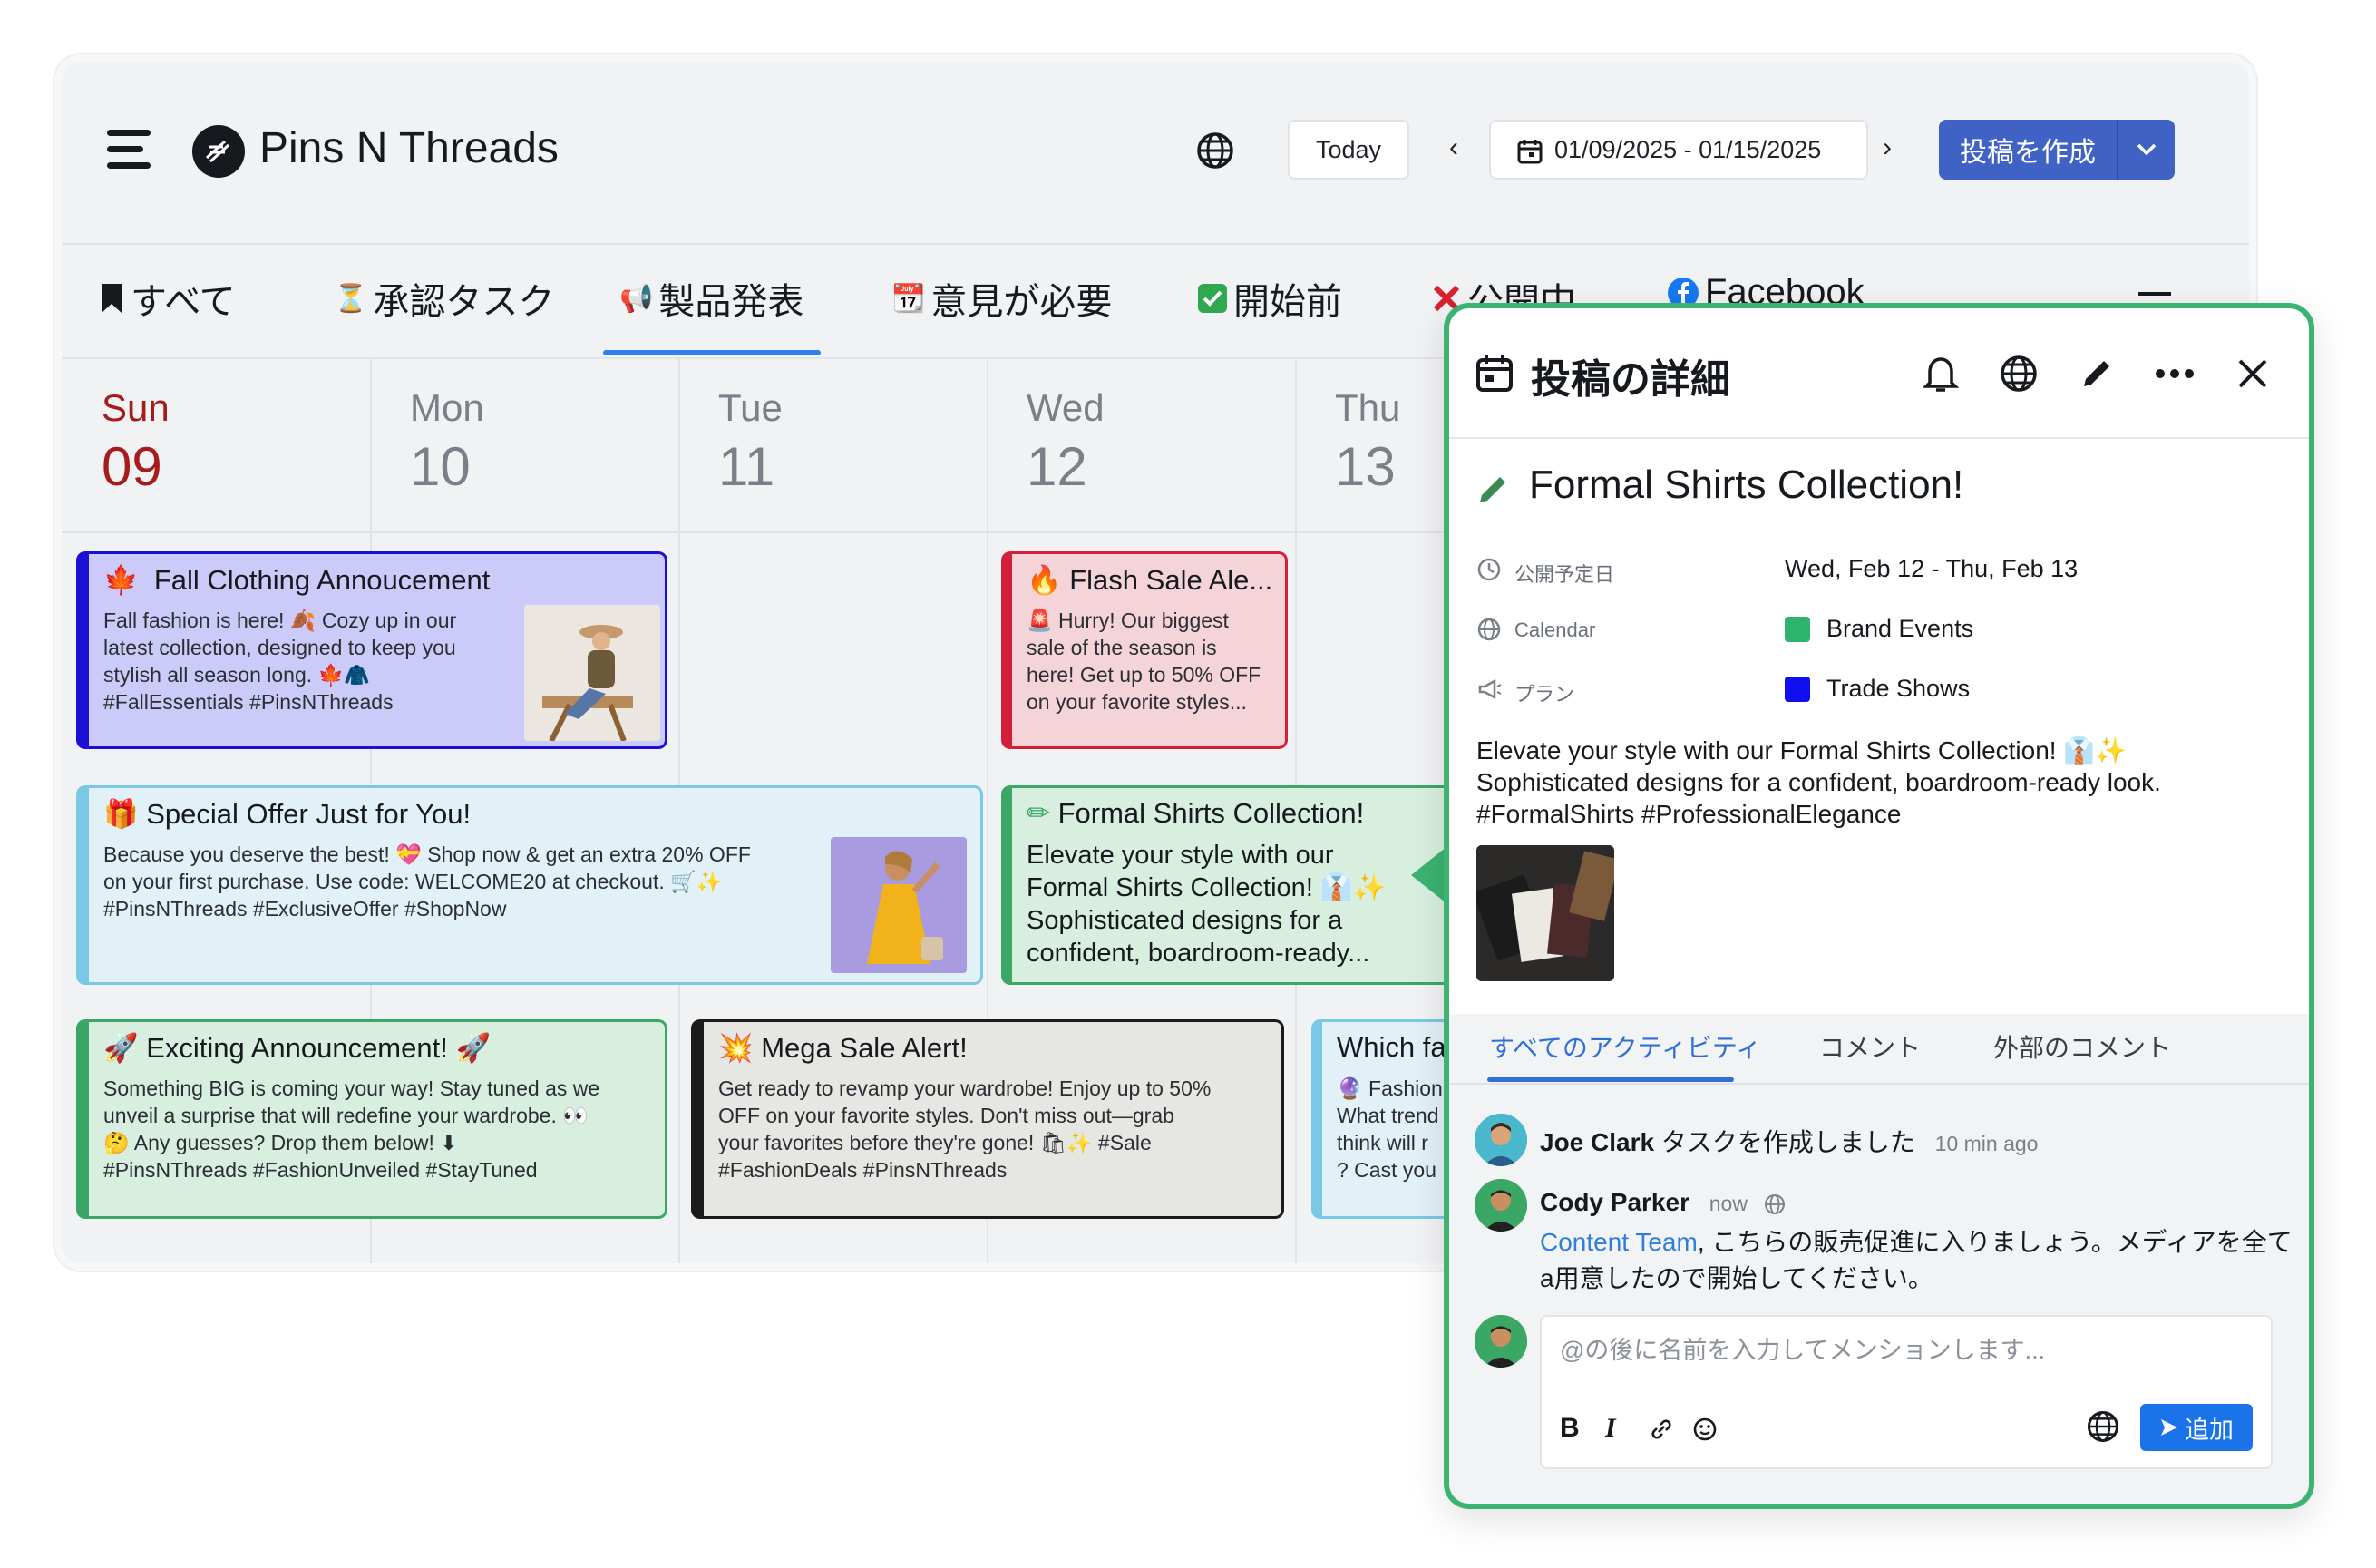  Describe the element at coordinates (1987, 1143) in the screenshot. I see `activity-time: 10 min ago` at that location.